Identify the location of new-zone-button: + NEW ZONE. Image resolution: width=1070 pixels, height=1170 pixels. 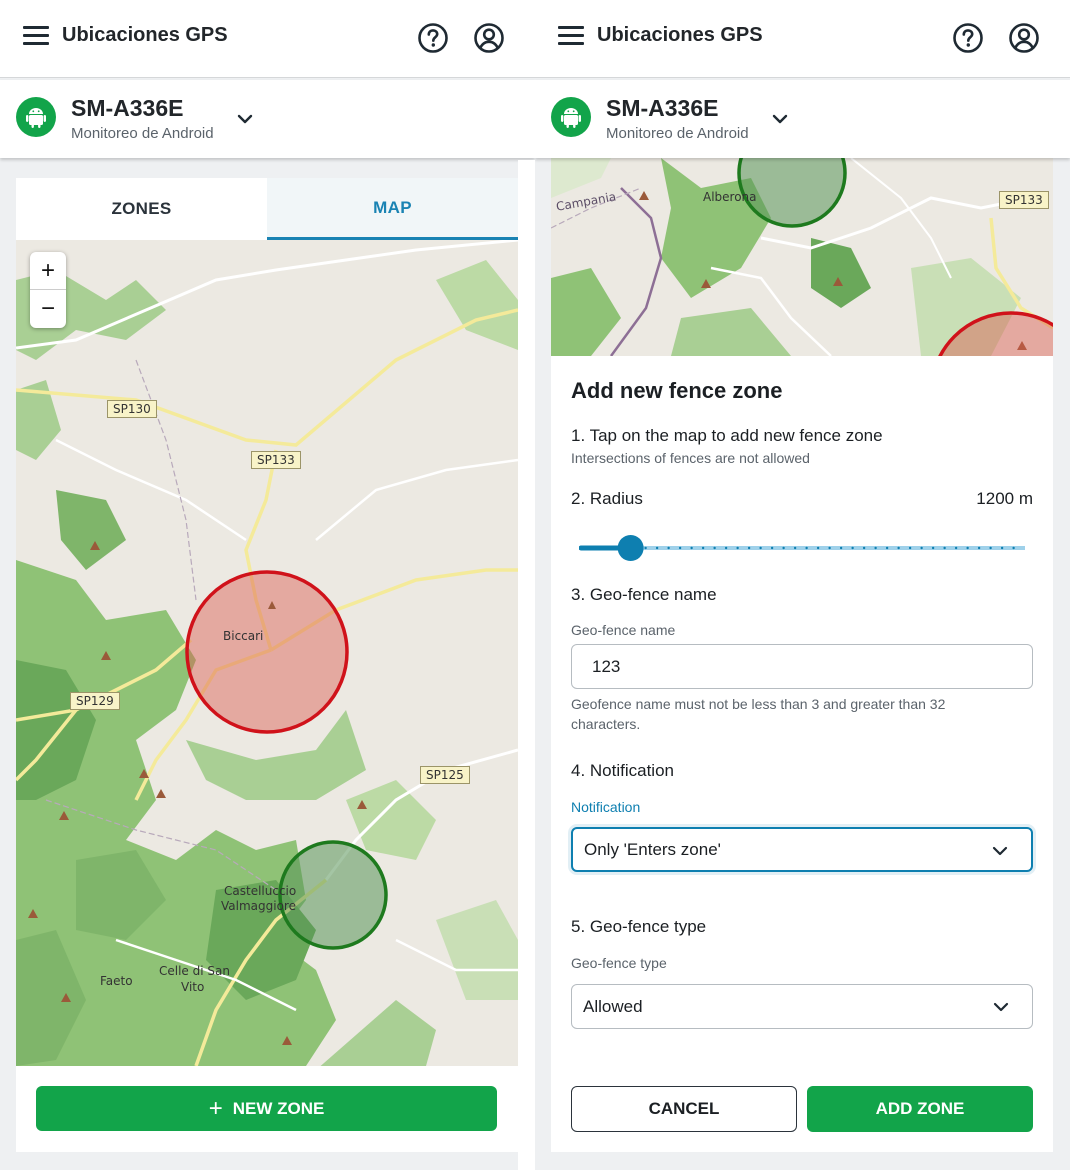
(266, 1108).